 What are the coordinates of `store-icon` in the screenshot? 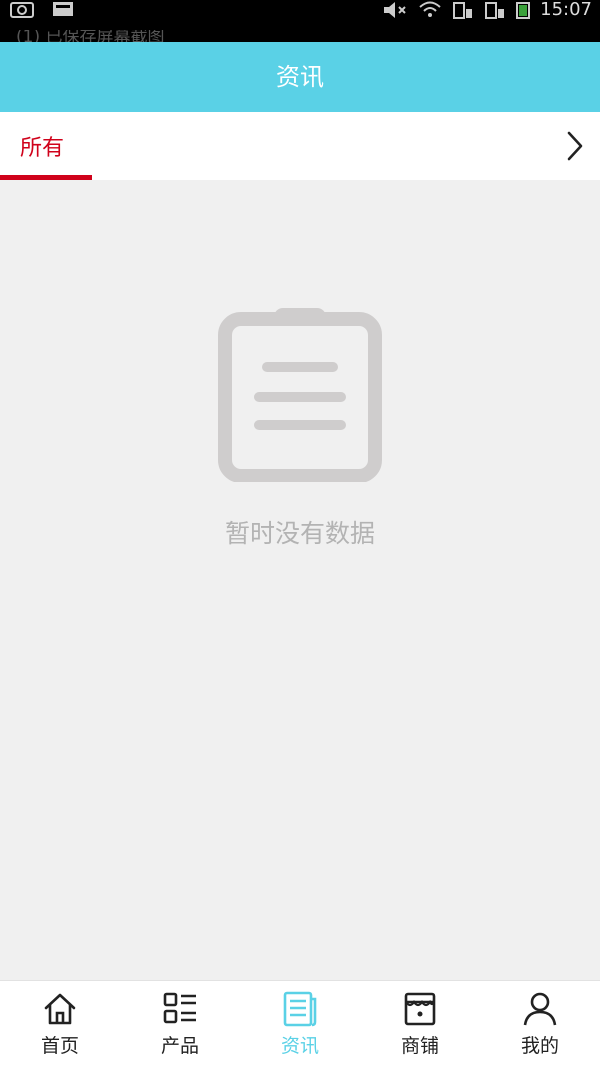 It's located at (420, 1009).